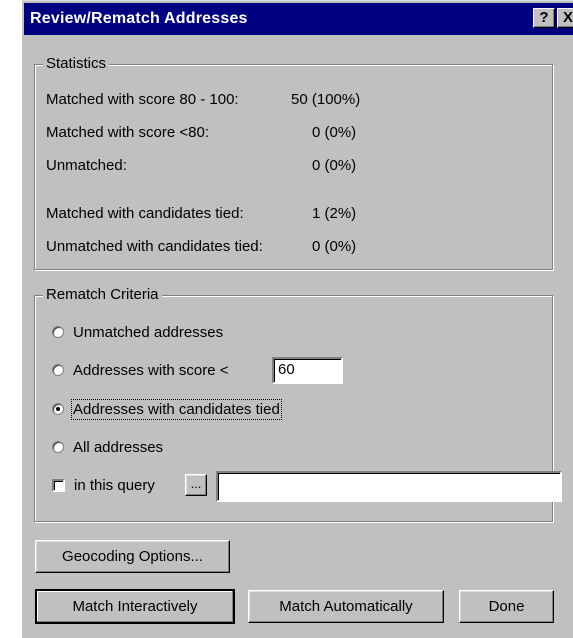  Describe the element at coordinates (148, 332) in the screenshot. I see `radio-label: Unmatched addresses` at that location.